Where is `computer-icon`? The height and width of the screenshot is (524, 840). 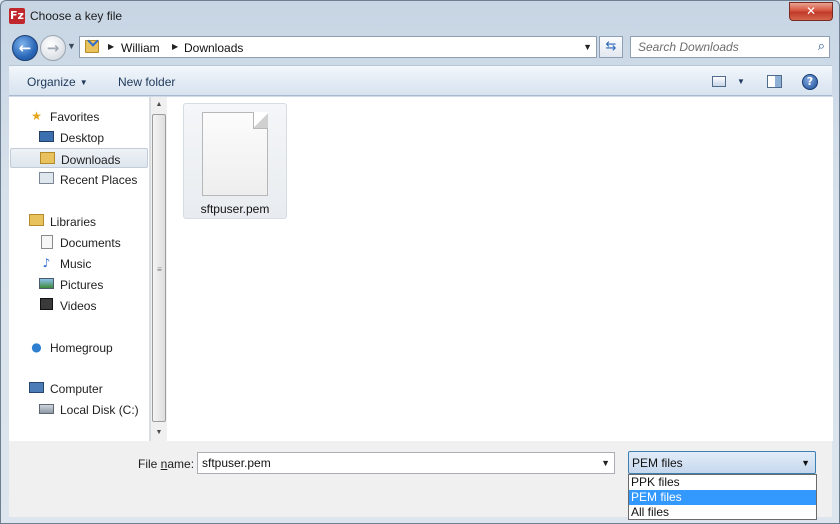
computer-icon is located at coordinates (36, 387).